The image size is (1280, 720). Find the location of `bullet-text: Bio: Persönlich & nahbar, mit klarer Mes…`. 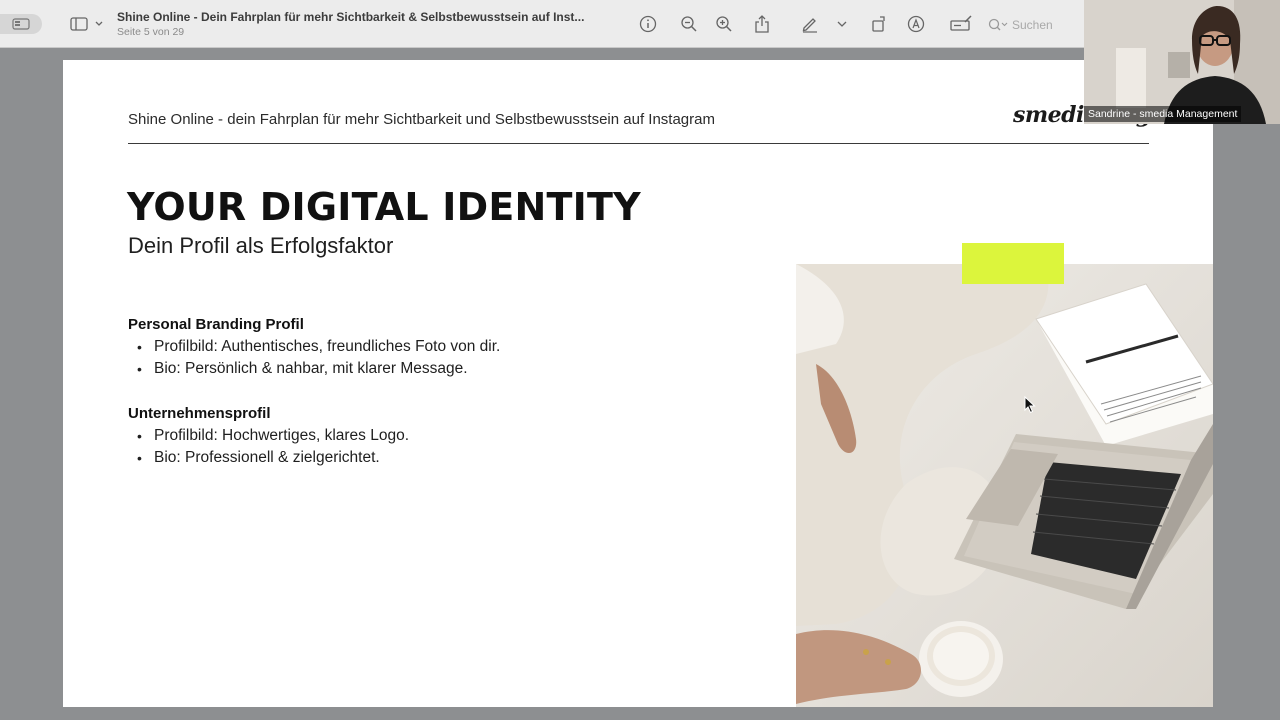

bullet-text: Bio: Persönlich & nahbar, mit klarer Mes… is located at coordinates (311, 368).